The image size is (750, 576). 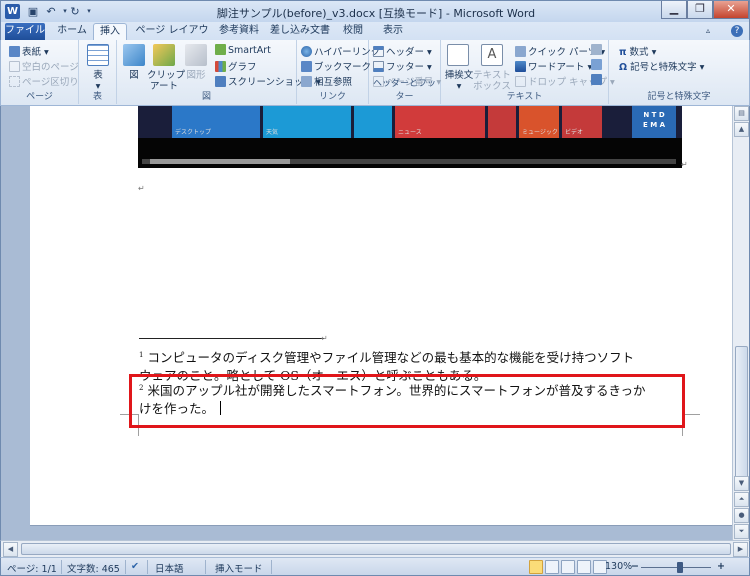 I want to click on tile, so click(x=373, y=122).